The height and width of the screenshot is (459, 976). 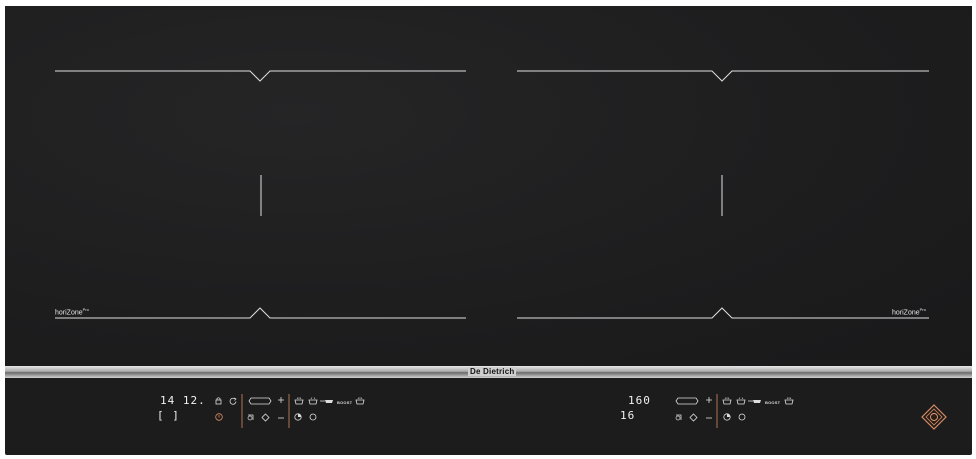 I want to click on lock-icon, so click(x=218, y=401).